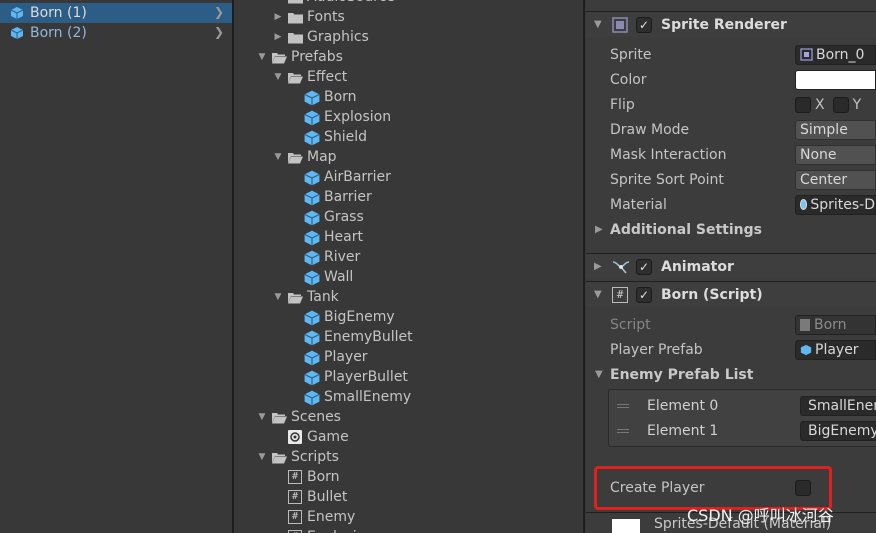  What do you see at coordinates (308, 17) in the screenshot?
I see `project-item-folder-closed: ▶ Fonts` at bounding box center [308, 17].